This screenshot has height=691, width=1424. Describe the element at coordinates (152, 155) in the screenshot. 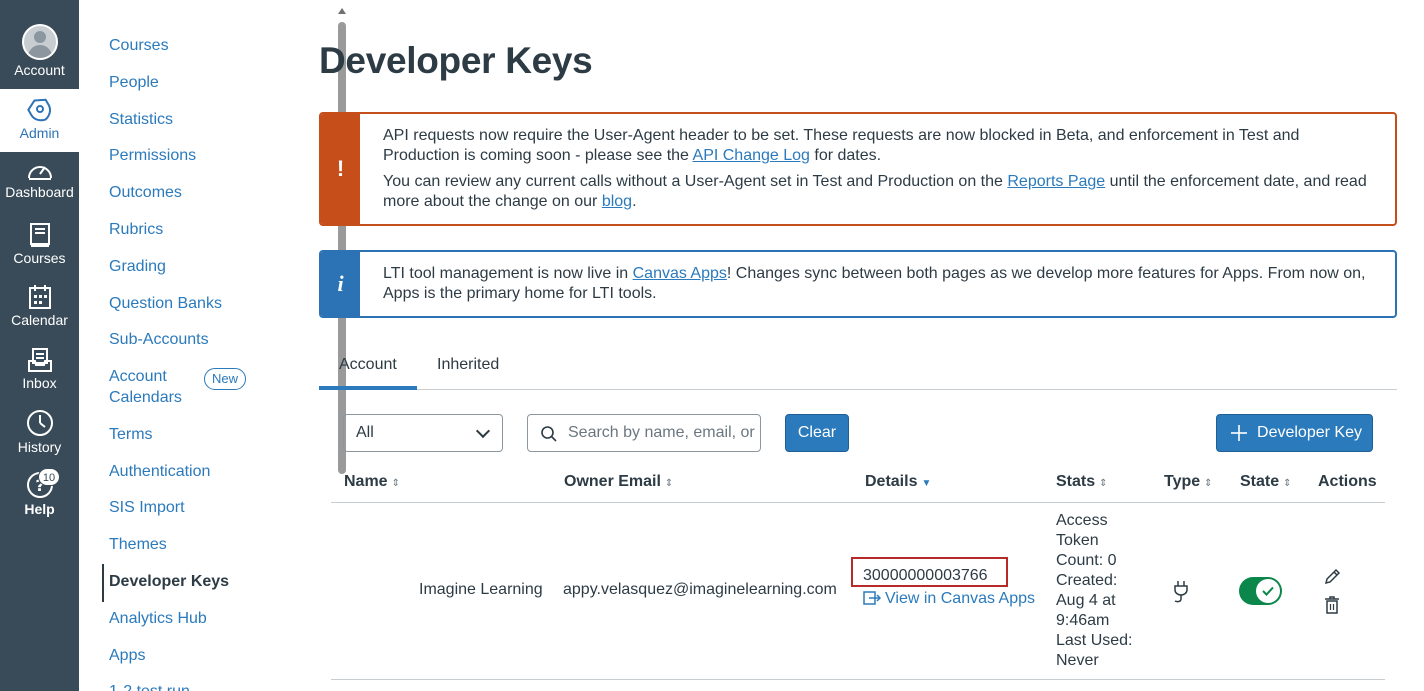

I see `subnav-permissions: Permissions` at that location.